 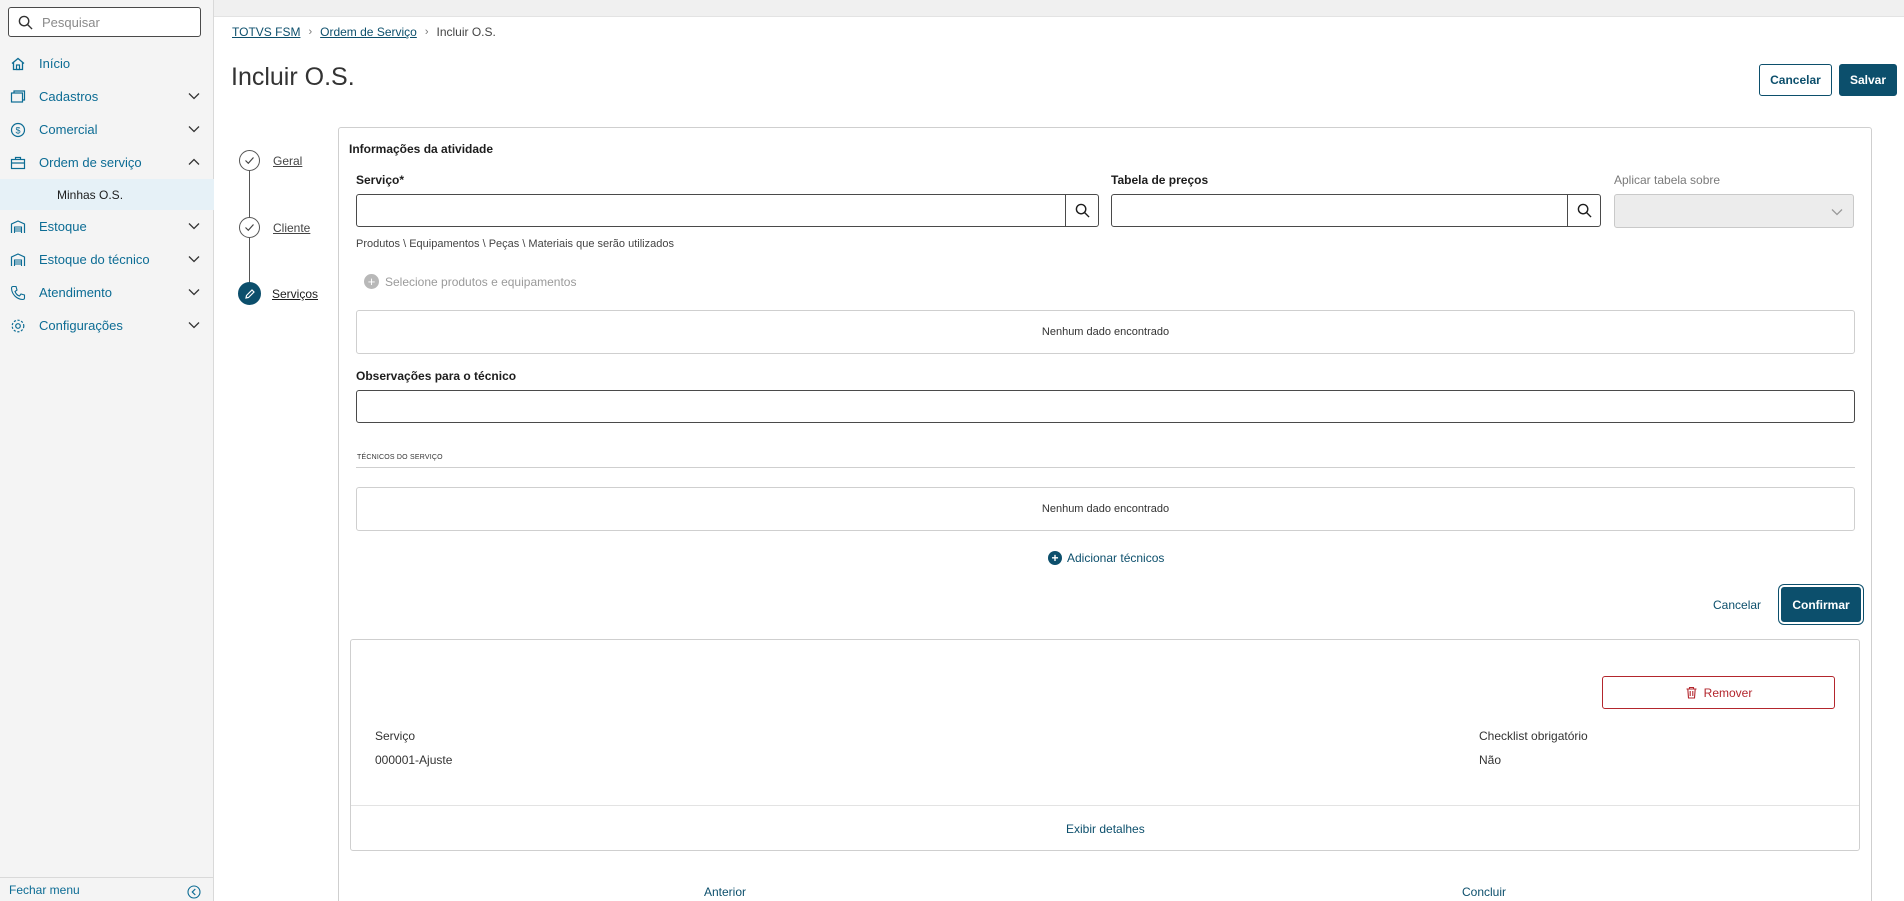 What do you see at coordinates (75, 292) in the screenshot?
I see `sidebar-item-label: Atendimento` at bounding box center [75, 292].